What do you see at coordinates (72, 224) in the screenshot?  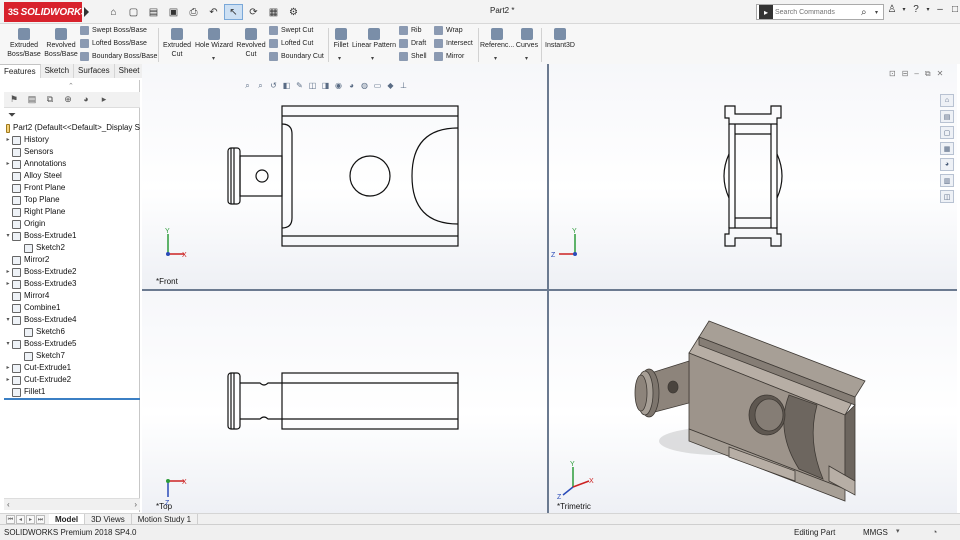 I see `tree-item: Origin` at bounding box center [72, 224].